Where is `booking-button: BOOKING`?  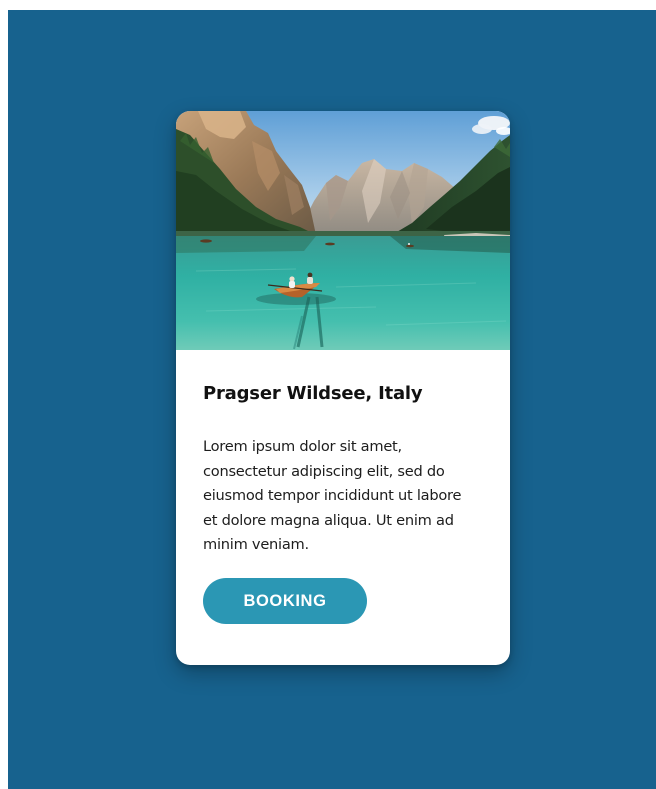 booking-button: BOOKING is located at coordinates (285, 601).